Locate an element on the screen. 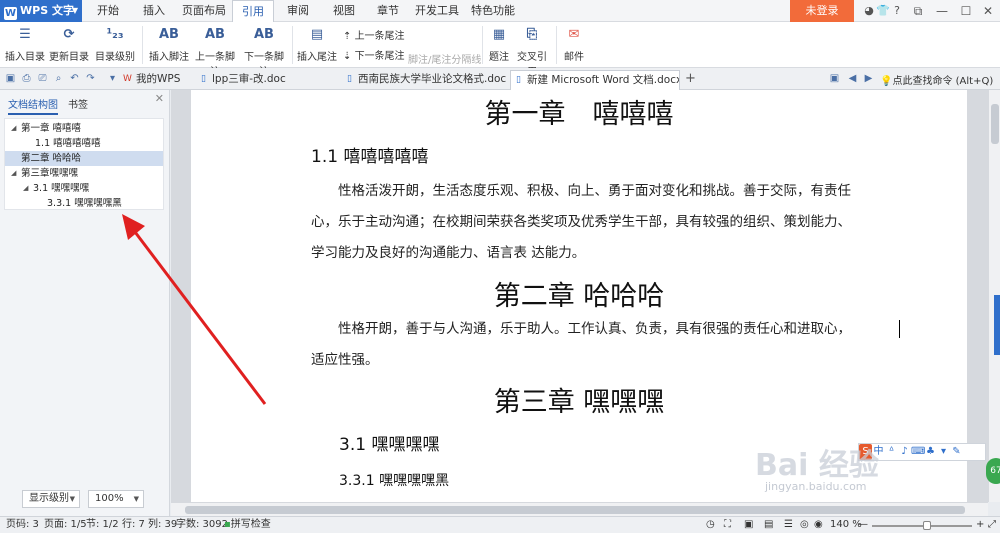 Image resolution: width=1000 pixels, height=533 pixels. tab-chapter: 章节 is located at coordinates (388, 11).